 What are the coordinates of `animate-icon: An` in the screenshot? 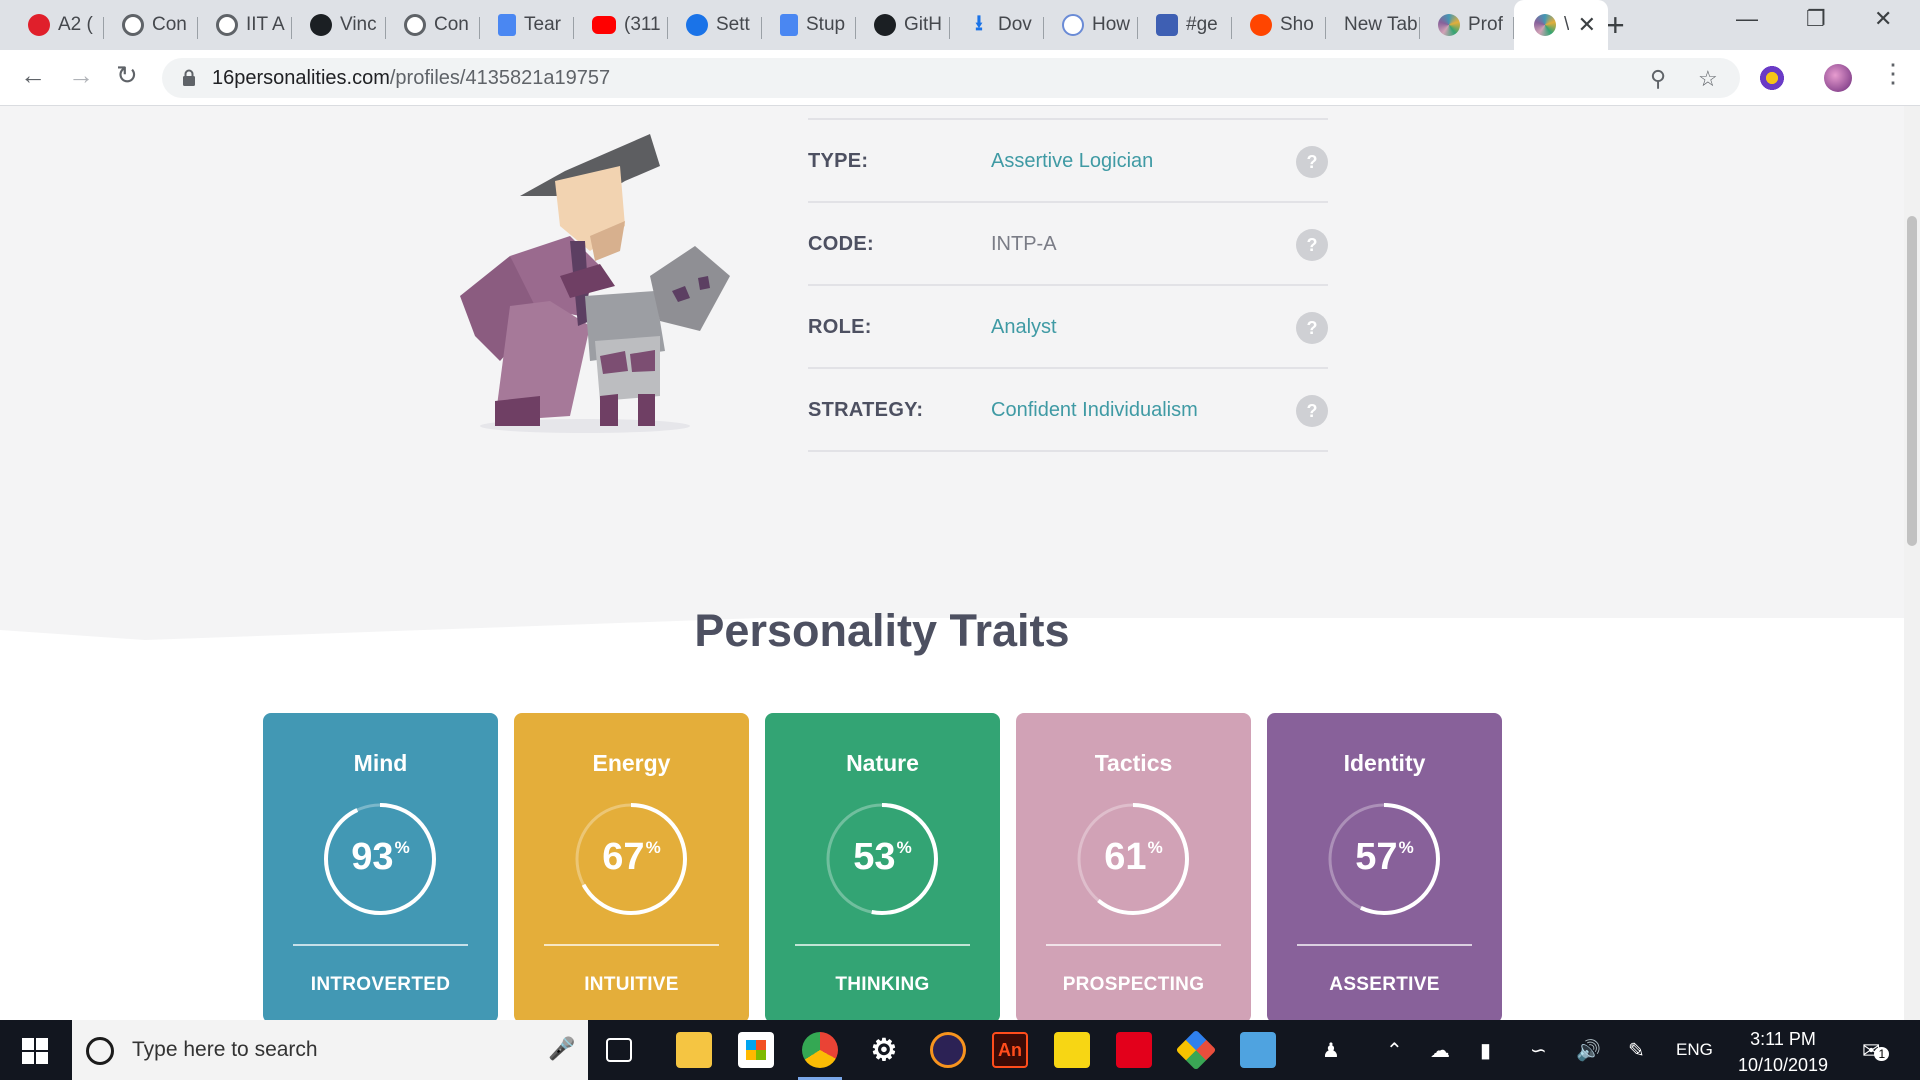 It's located at (1010, 1050).